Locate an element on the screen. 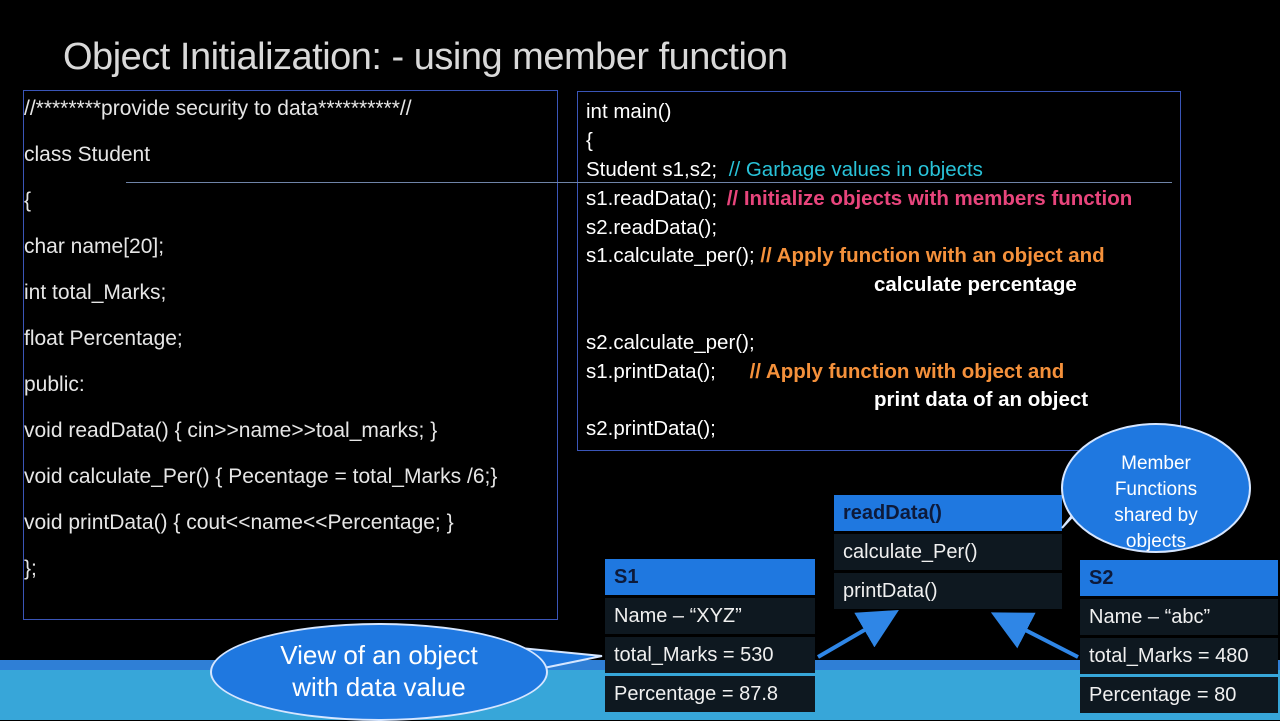 The width and height of the screenshot is (1280, 721). arrow-s2-icon is located at coordinates (1034, 635).